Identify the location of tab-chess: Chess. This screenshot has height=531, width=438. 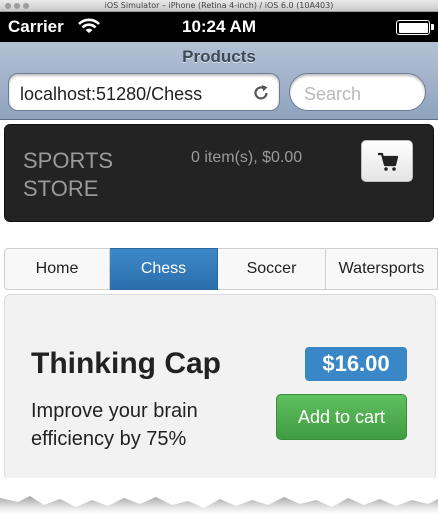
(164, 269).